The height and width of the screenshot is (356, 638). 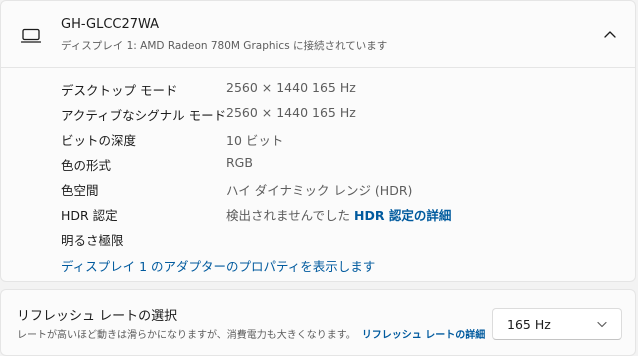 What do you see at coordinates (255, 140) in the screenshot?
I see `info-value: 10 ビット` at bounding box center [255, 140].